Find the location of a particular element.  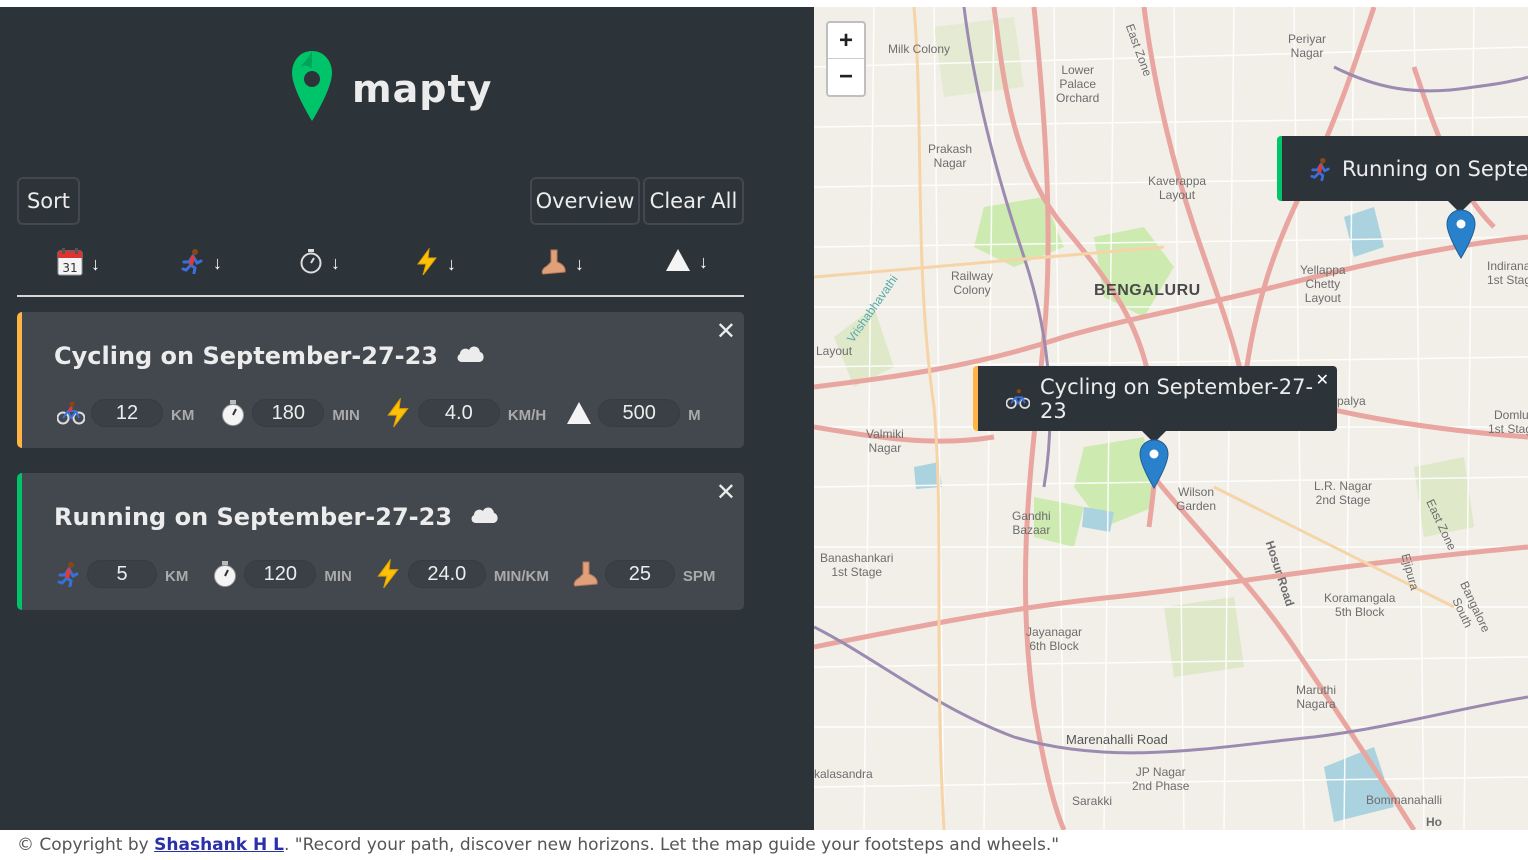

popup-text: Running on Septemb is located at coordinates (1435, 168).